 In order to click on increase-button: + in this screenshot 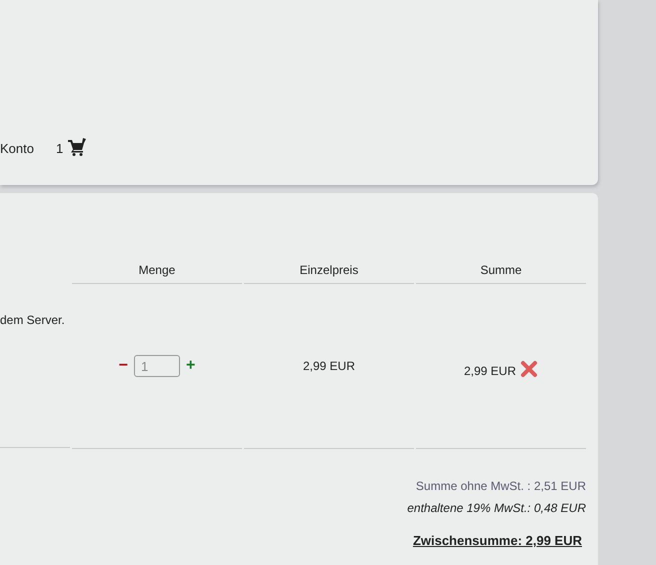, I will do `click(191, 366)`.